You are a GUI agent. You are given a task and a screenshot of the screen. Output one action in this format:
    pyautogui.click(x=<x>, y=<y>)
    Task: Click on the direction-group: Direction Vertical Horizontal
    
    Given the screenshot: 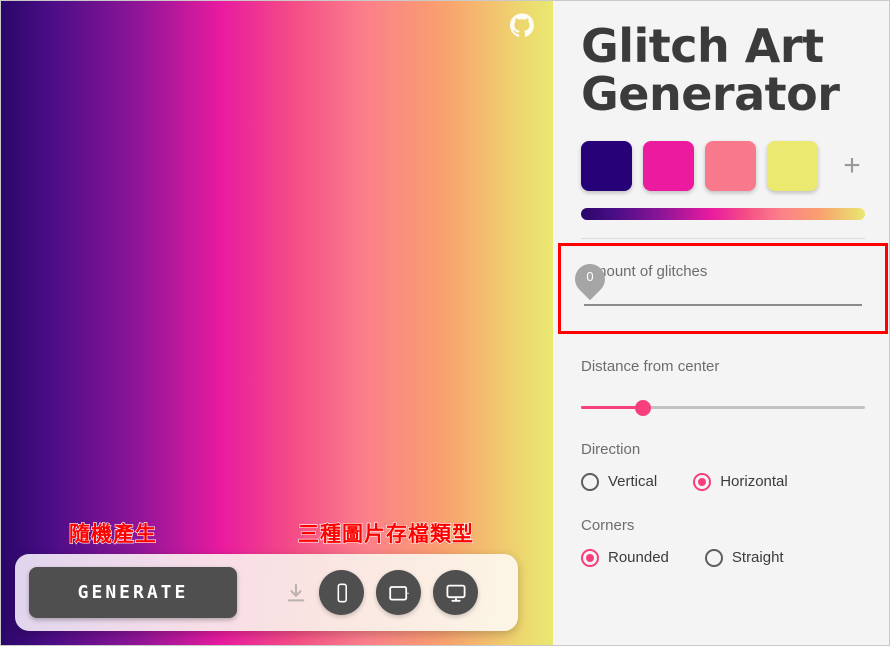 What is the action you would take?
    pyautogui.click(x=721, y=453)
    